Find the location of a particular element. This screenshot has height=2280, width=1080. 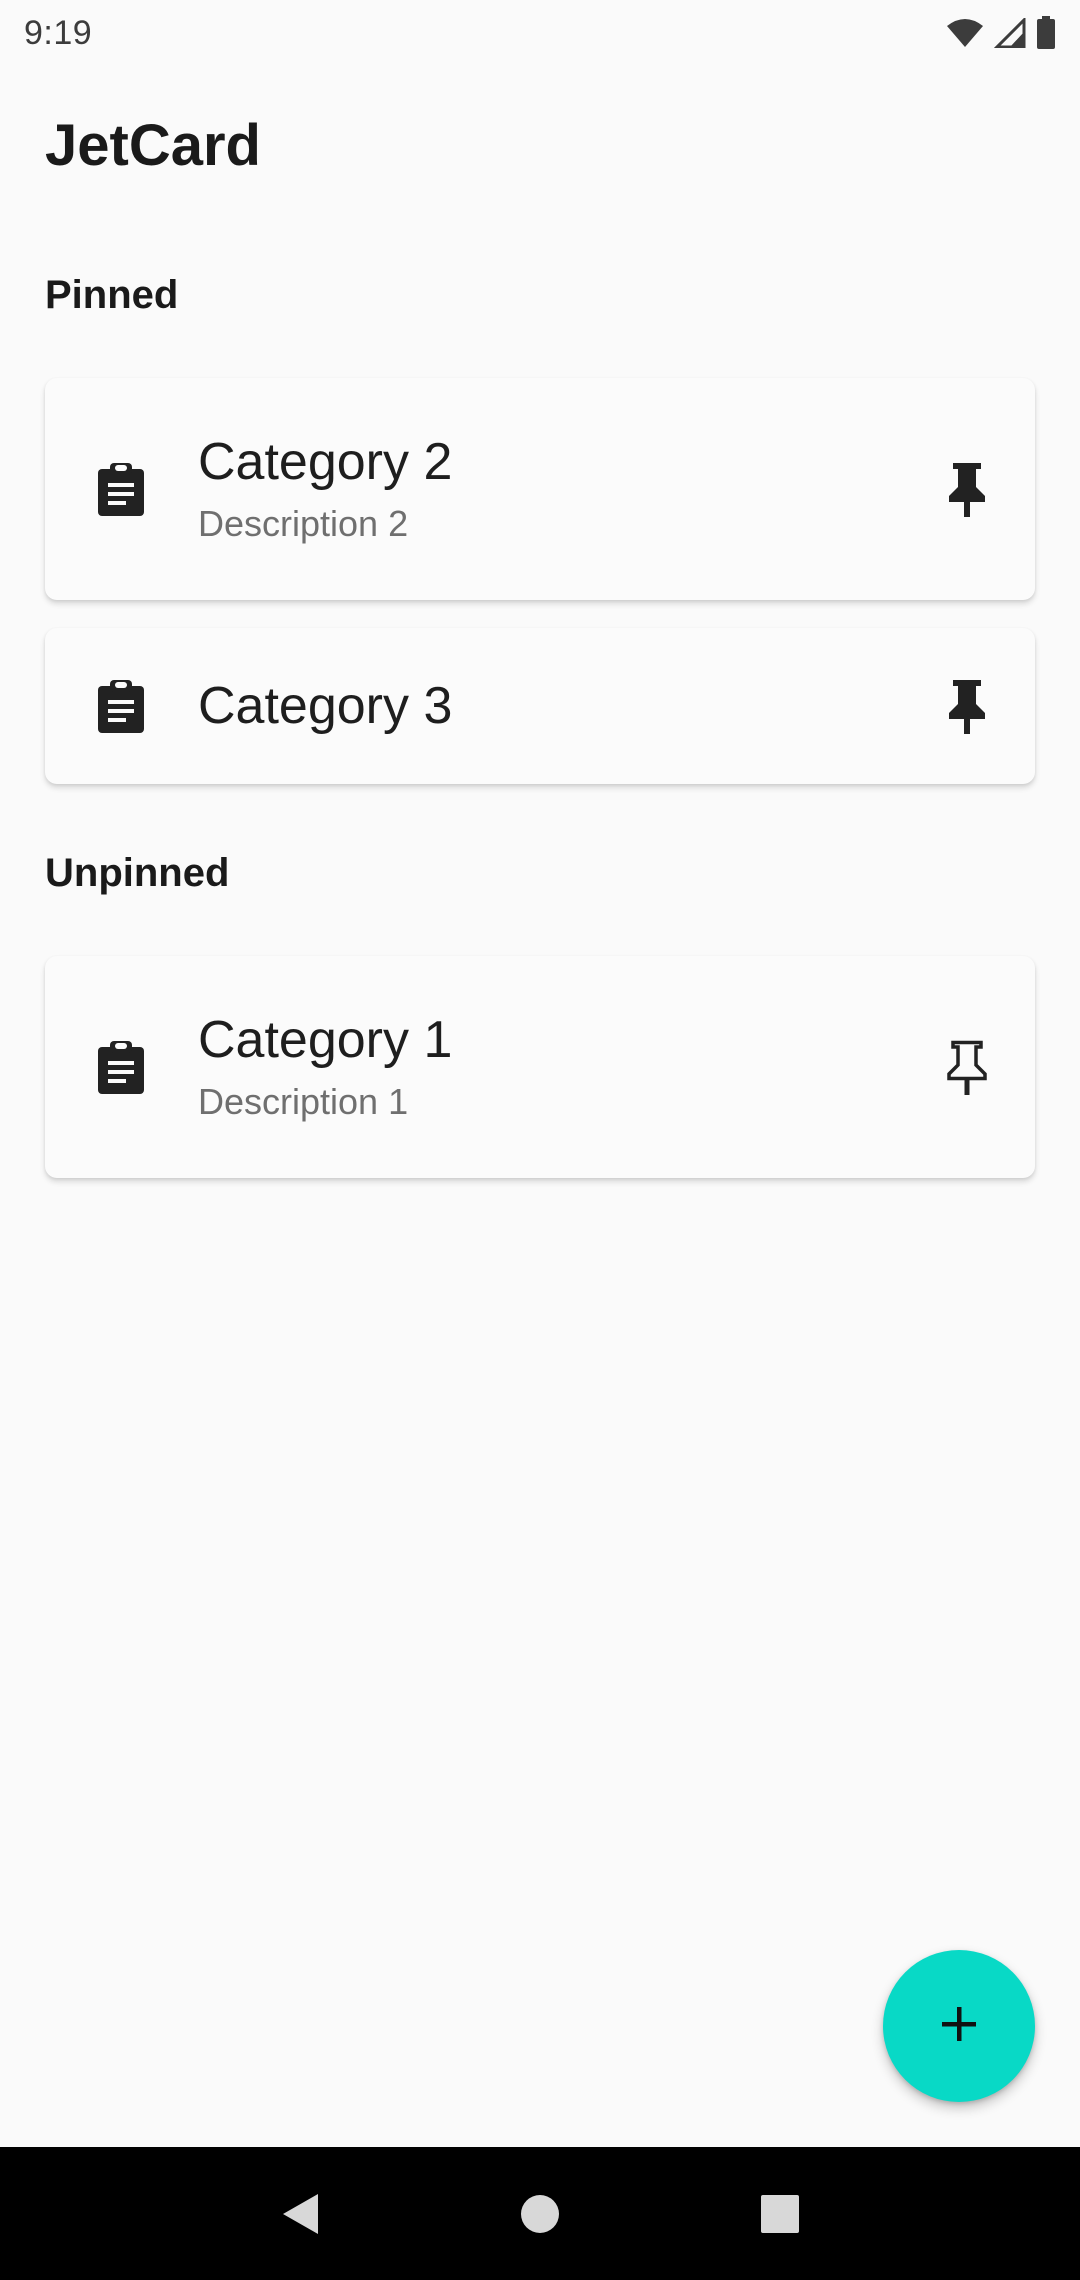

card-title: Category 3 is located at coordinates (325, 706).